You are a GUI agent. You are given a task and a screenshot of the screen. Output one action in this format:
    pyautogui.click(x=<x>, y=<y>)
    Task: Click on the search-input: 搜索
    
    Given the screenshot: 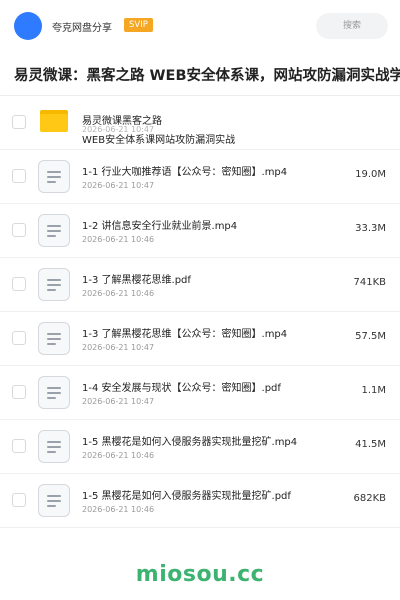 What is the action you would take?
    pyautogui.click(x=352, y=26)
    